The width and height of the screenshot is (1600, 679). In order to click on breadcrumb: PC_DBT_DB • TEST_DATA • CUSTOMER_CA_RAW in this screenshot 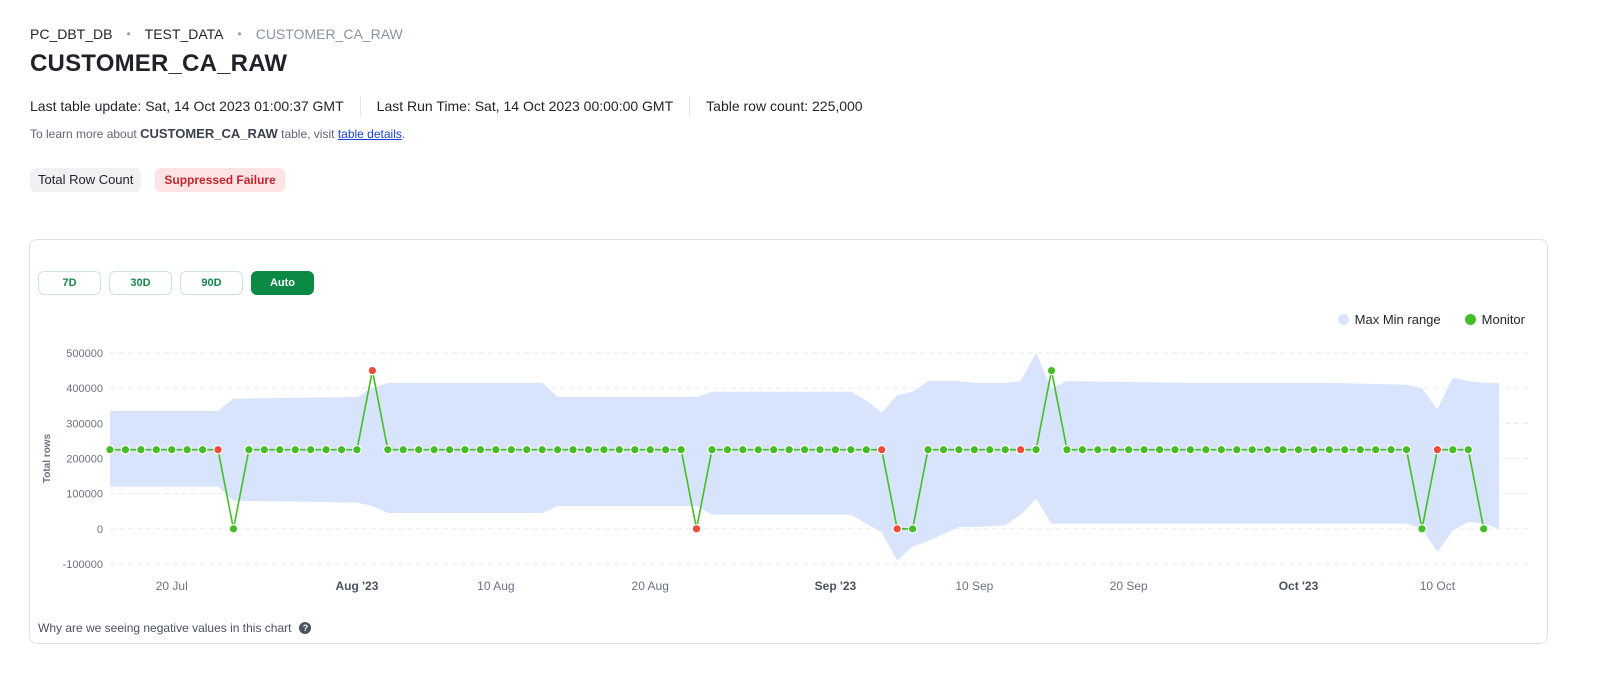, I will do `click(216, 34)`.